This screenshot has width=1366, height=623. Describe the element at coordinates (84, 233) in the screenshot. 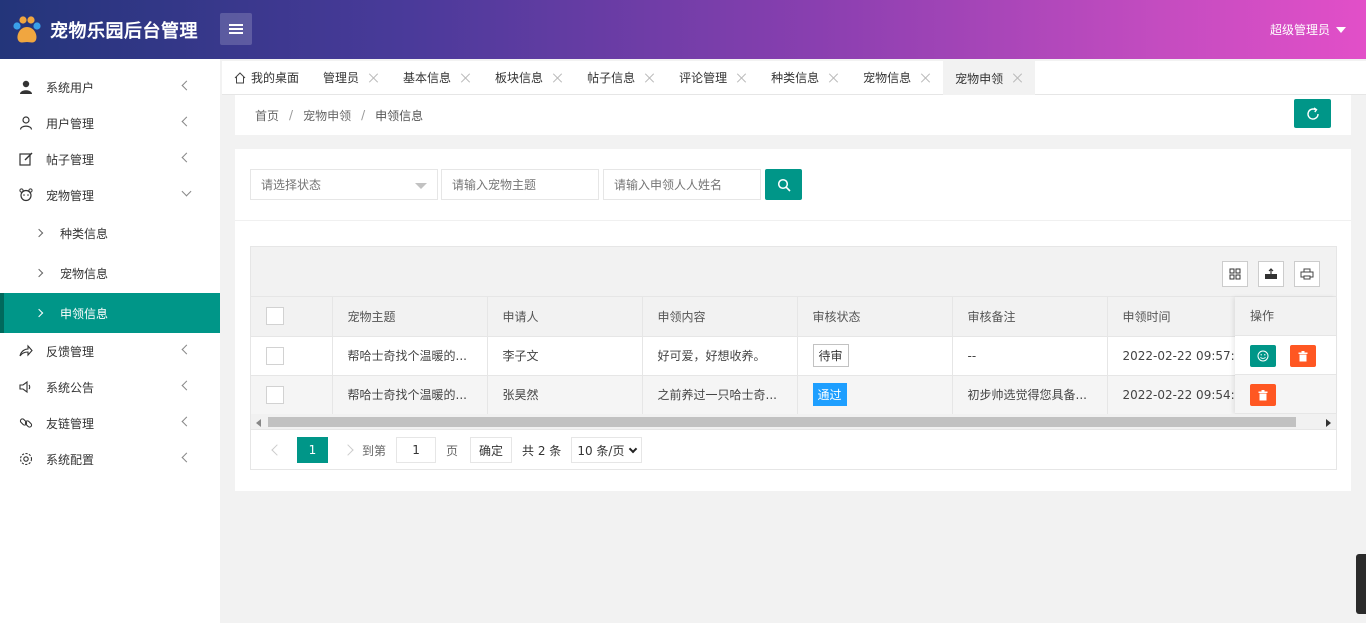

I see `sidebar-subitem-label: 种类信息` at that location.